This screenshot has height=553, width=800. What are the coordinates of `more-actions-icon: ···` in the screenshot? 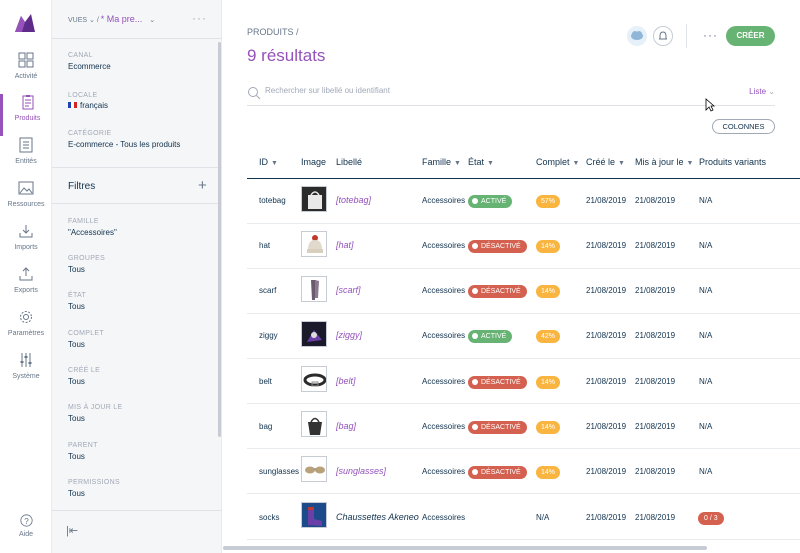 It's located at (710, 35).